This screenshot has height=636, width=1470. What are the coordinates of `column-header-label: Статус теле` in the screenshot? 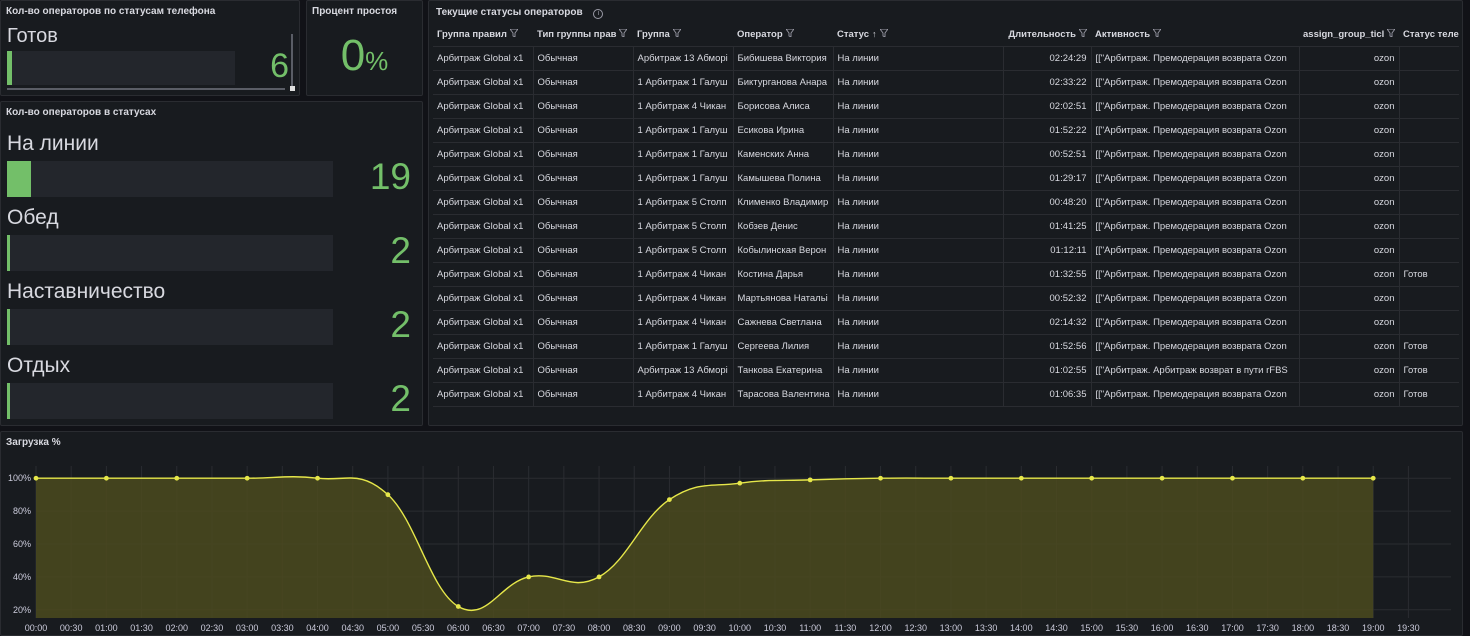 It's located at (1431, 34).